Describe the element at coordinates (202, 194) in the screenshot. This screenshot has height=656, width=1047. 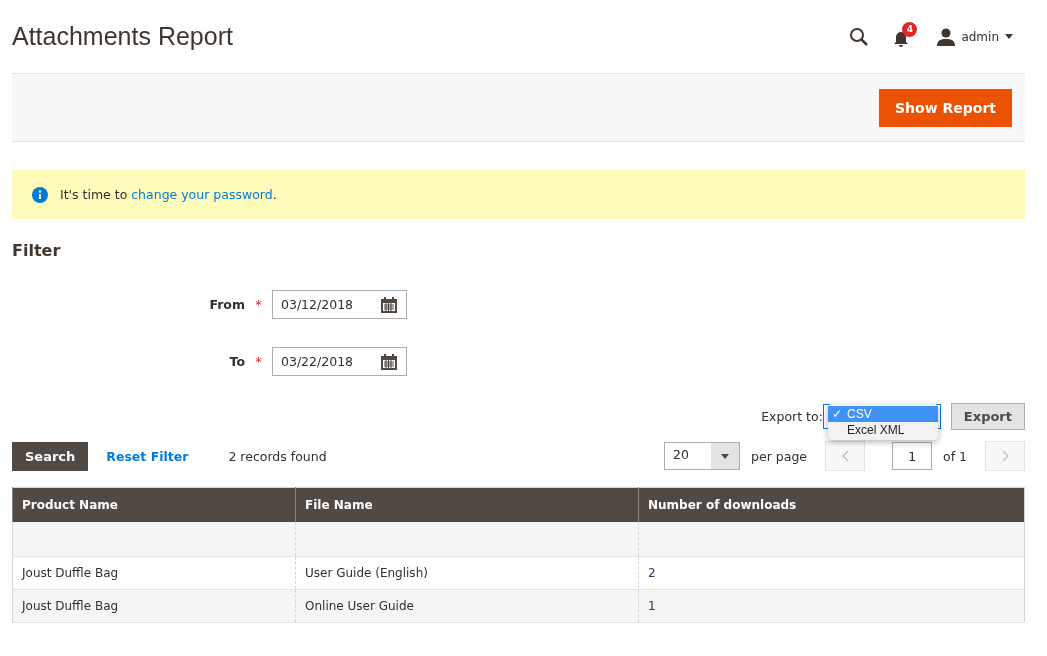
I see `change-password-link: change your password` at that location.